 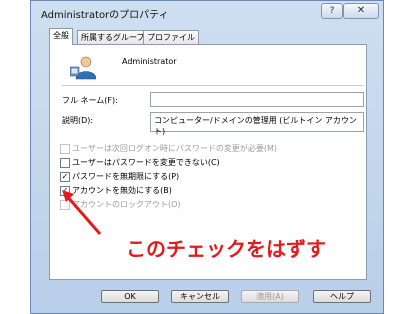 I want to click on checkbox-label: アカウントのロックアウト(O), so click(x=126, y=204).